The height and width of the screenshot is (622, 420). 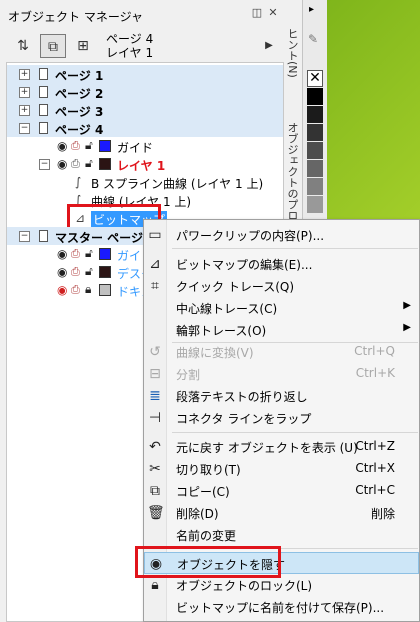 What do you see at coordinates (155, 235) in the screenshot?
I see `powerclip-icon: ▭` at bounding box center [155, 235].